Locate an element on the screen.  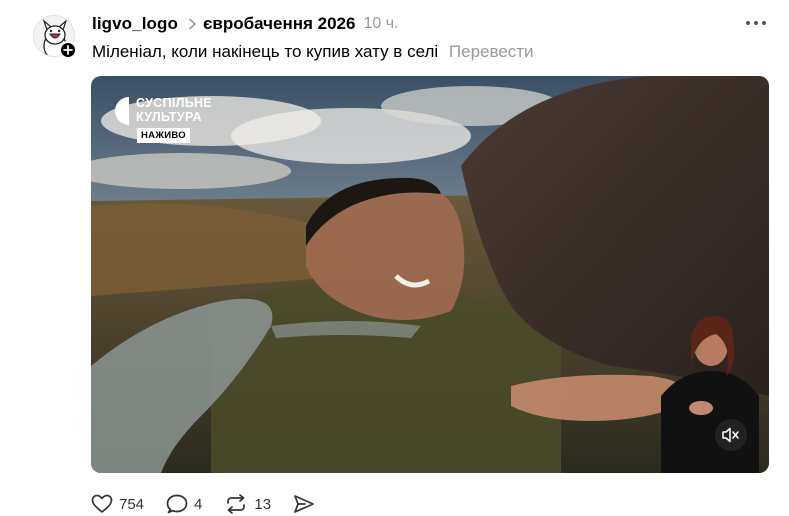
comment-bubble-icon is located at coordinates (177, 504).